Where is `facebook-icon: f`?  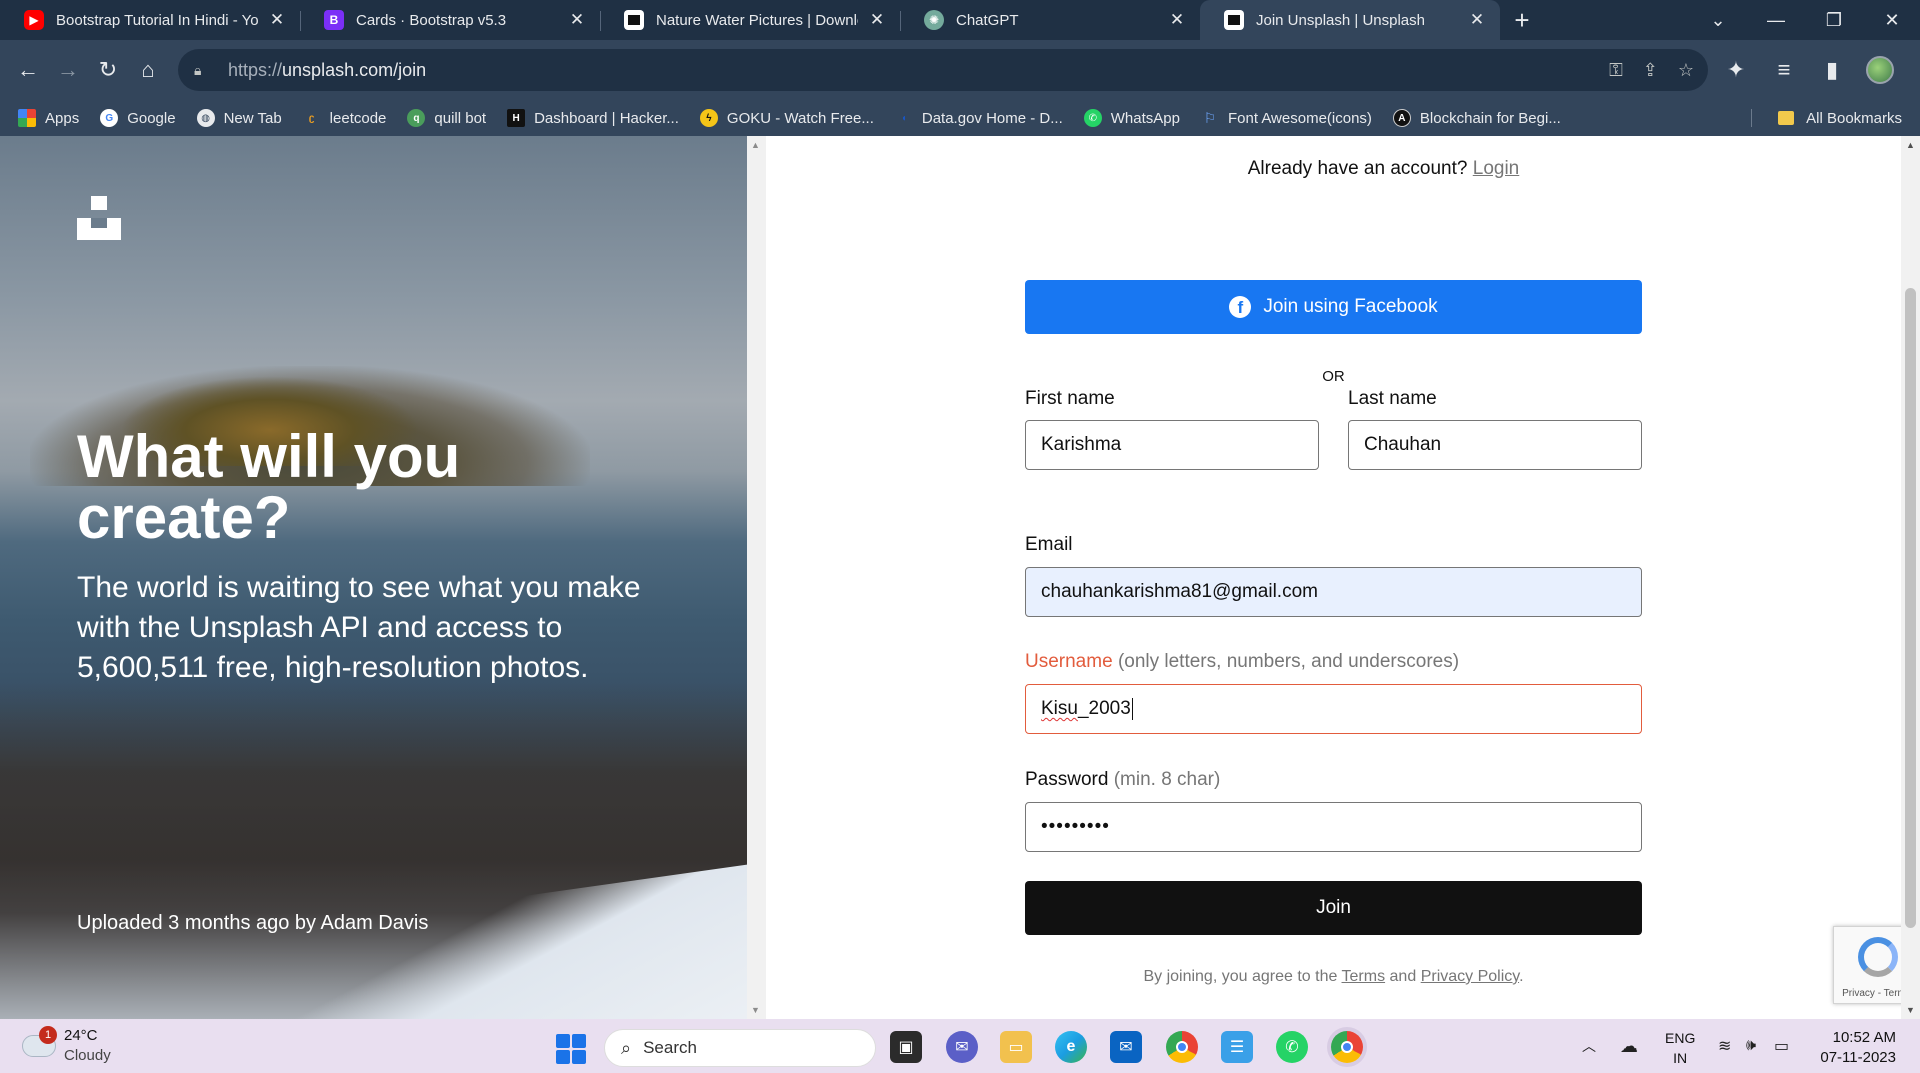
facebook-icon: f is located at coordinates (1240, 307).